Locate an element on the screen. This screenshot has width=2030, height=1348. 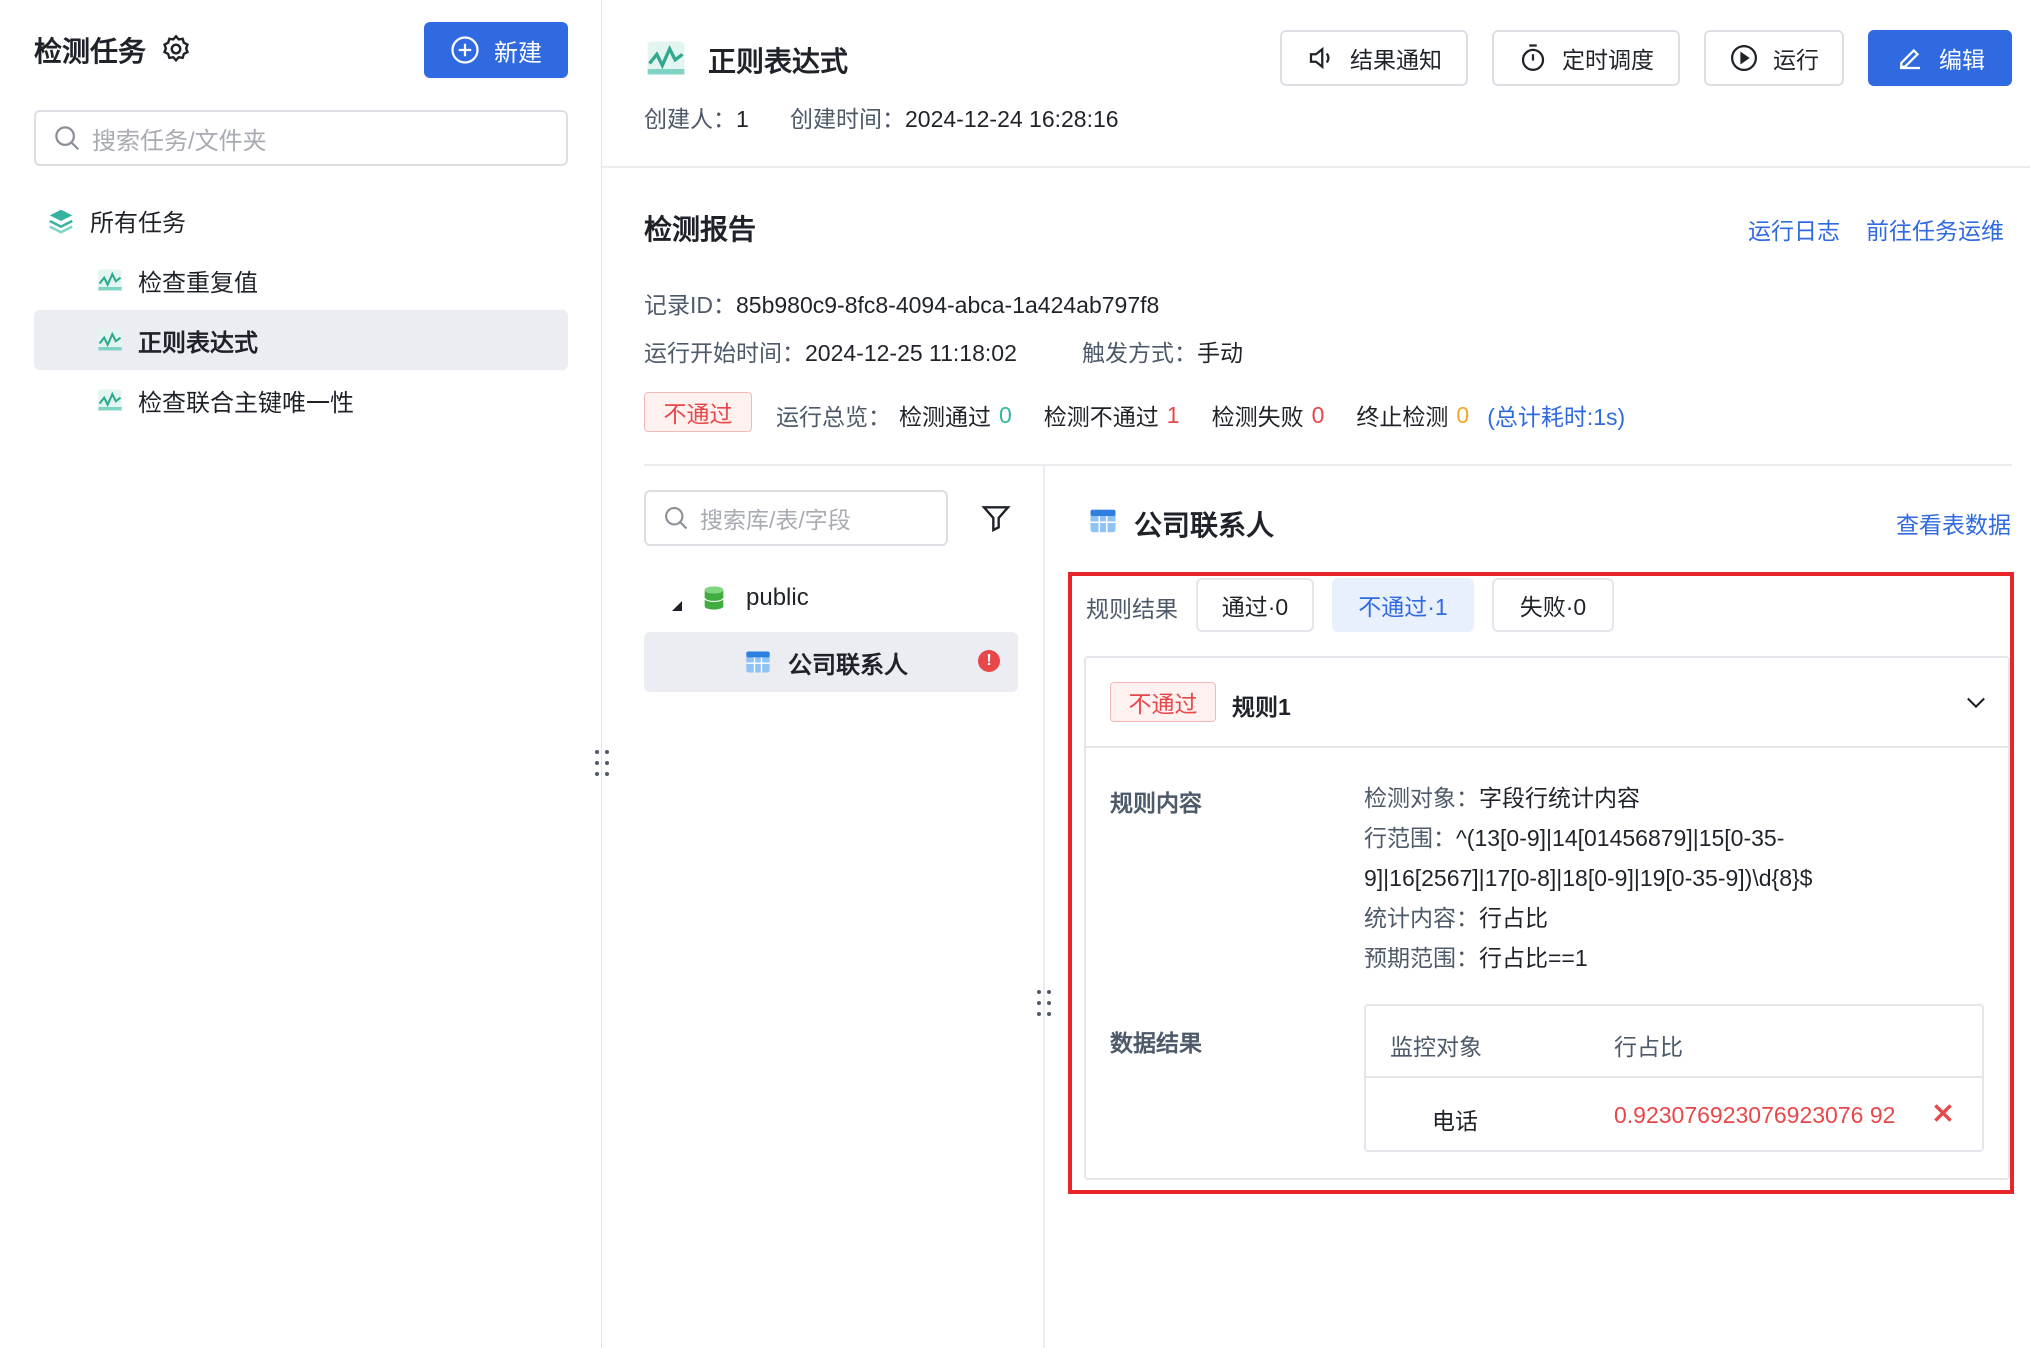
header-divider is located at coordinates (1316, 167).